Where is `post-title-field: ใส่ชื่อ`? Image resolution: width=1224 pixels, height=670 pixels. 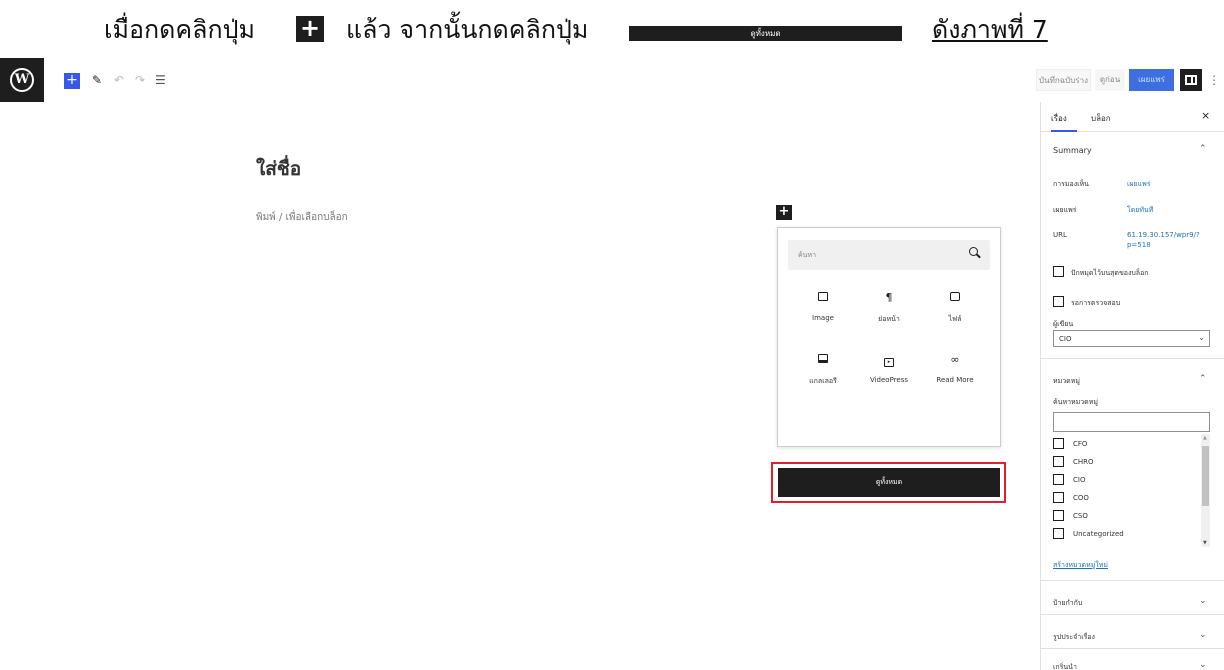 post-title-field: ใส่ชื่อ is located at coordinates (278, 169).